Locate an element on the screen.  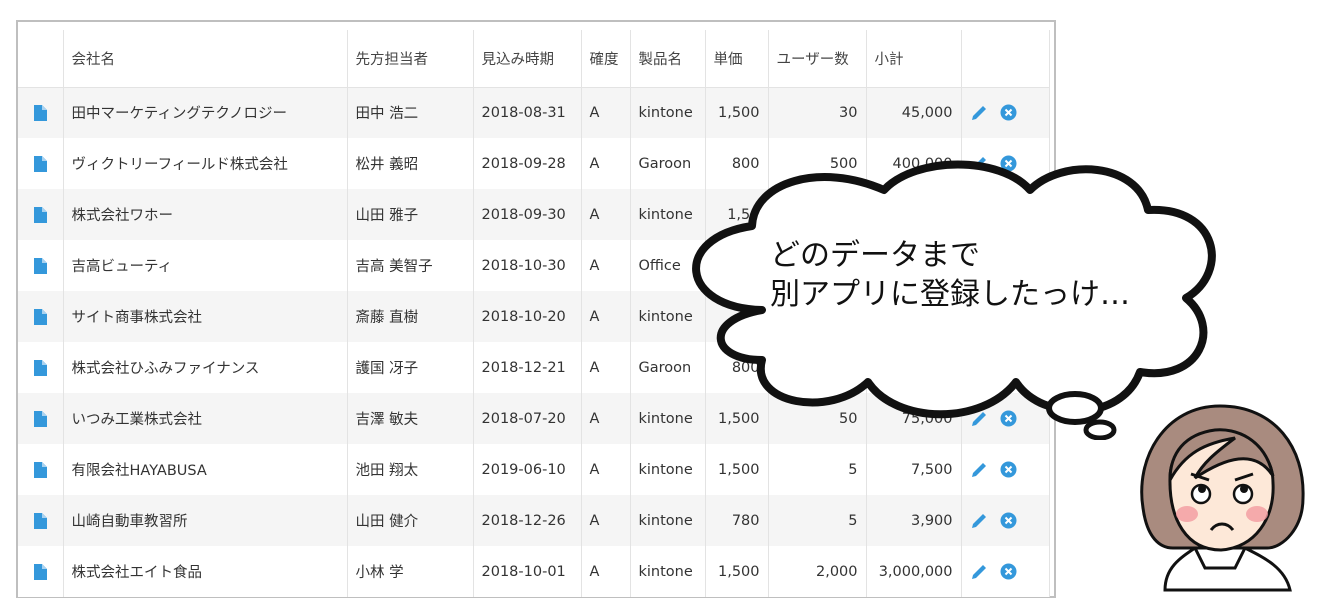
cell-date: 2018-12-26 is located at coordinates (527, 520).